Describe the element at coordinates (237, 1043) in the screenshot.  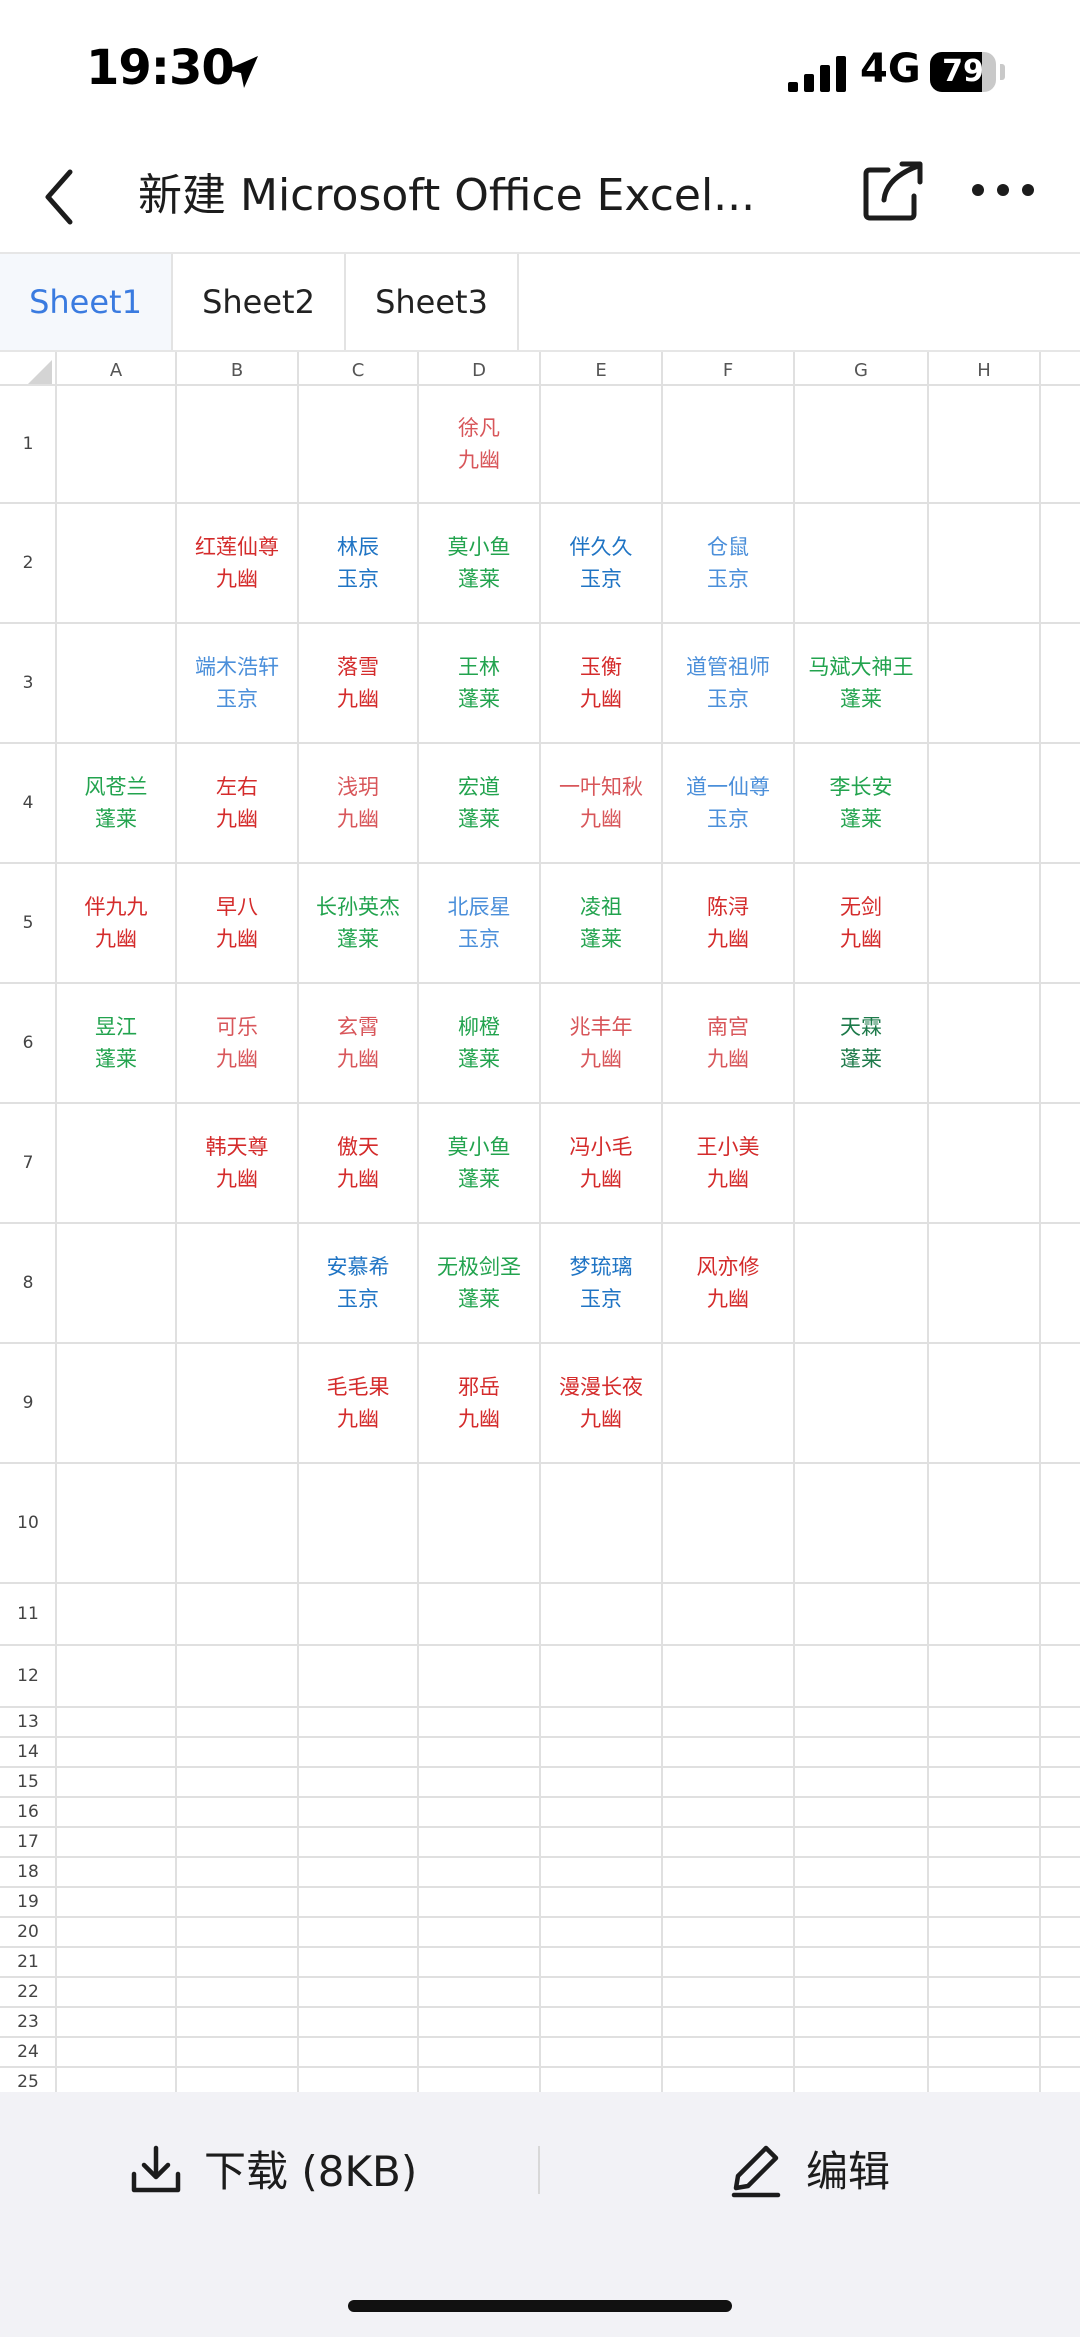
I see `cell-b6: 可乐 九幽` at that location.